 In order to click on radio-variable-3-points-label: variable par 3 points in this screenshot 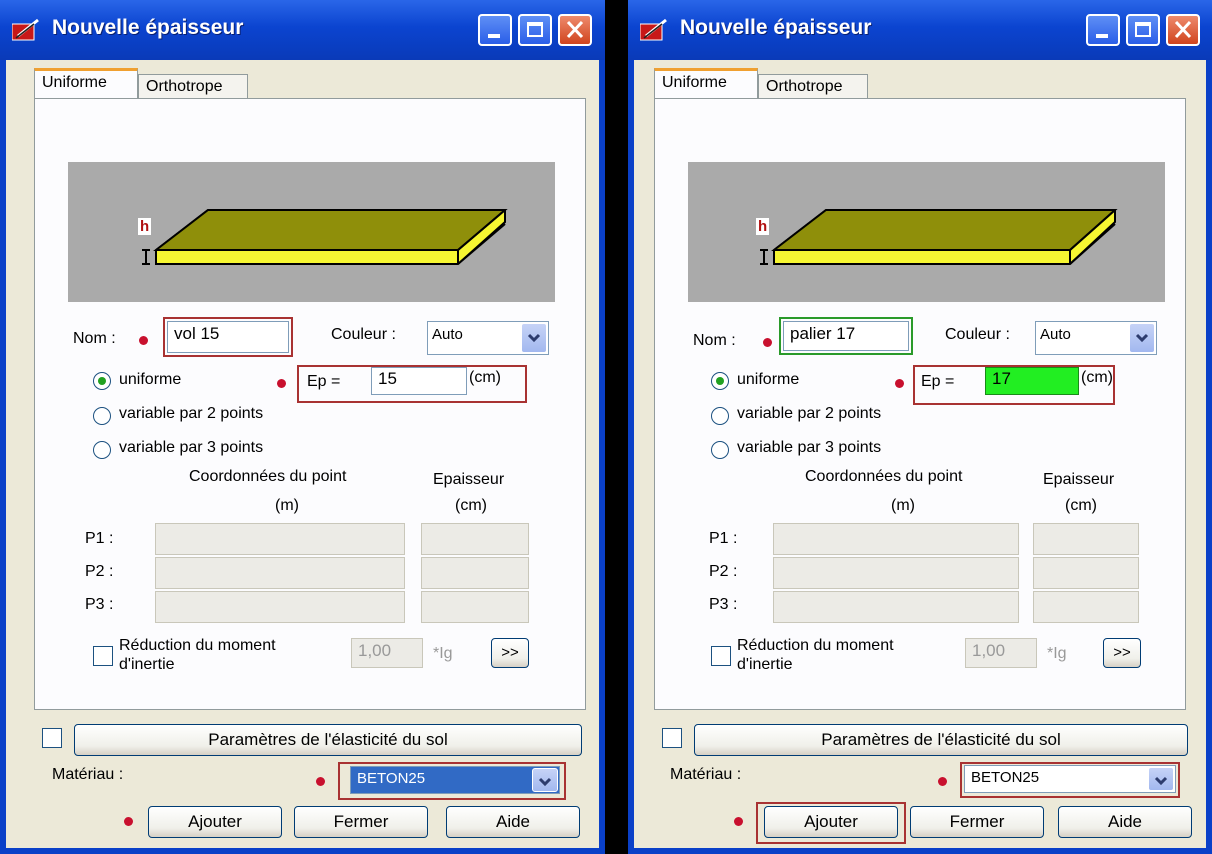, I will do `click(191, 447)`.